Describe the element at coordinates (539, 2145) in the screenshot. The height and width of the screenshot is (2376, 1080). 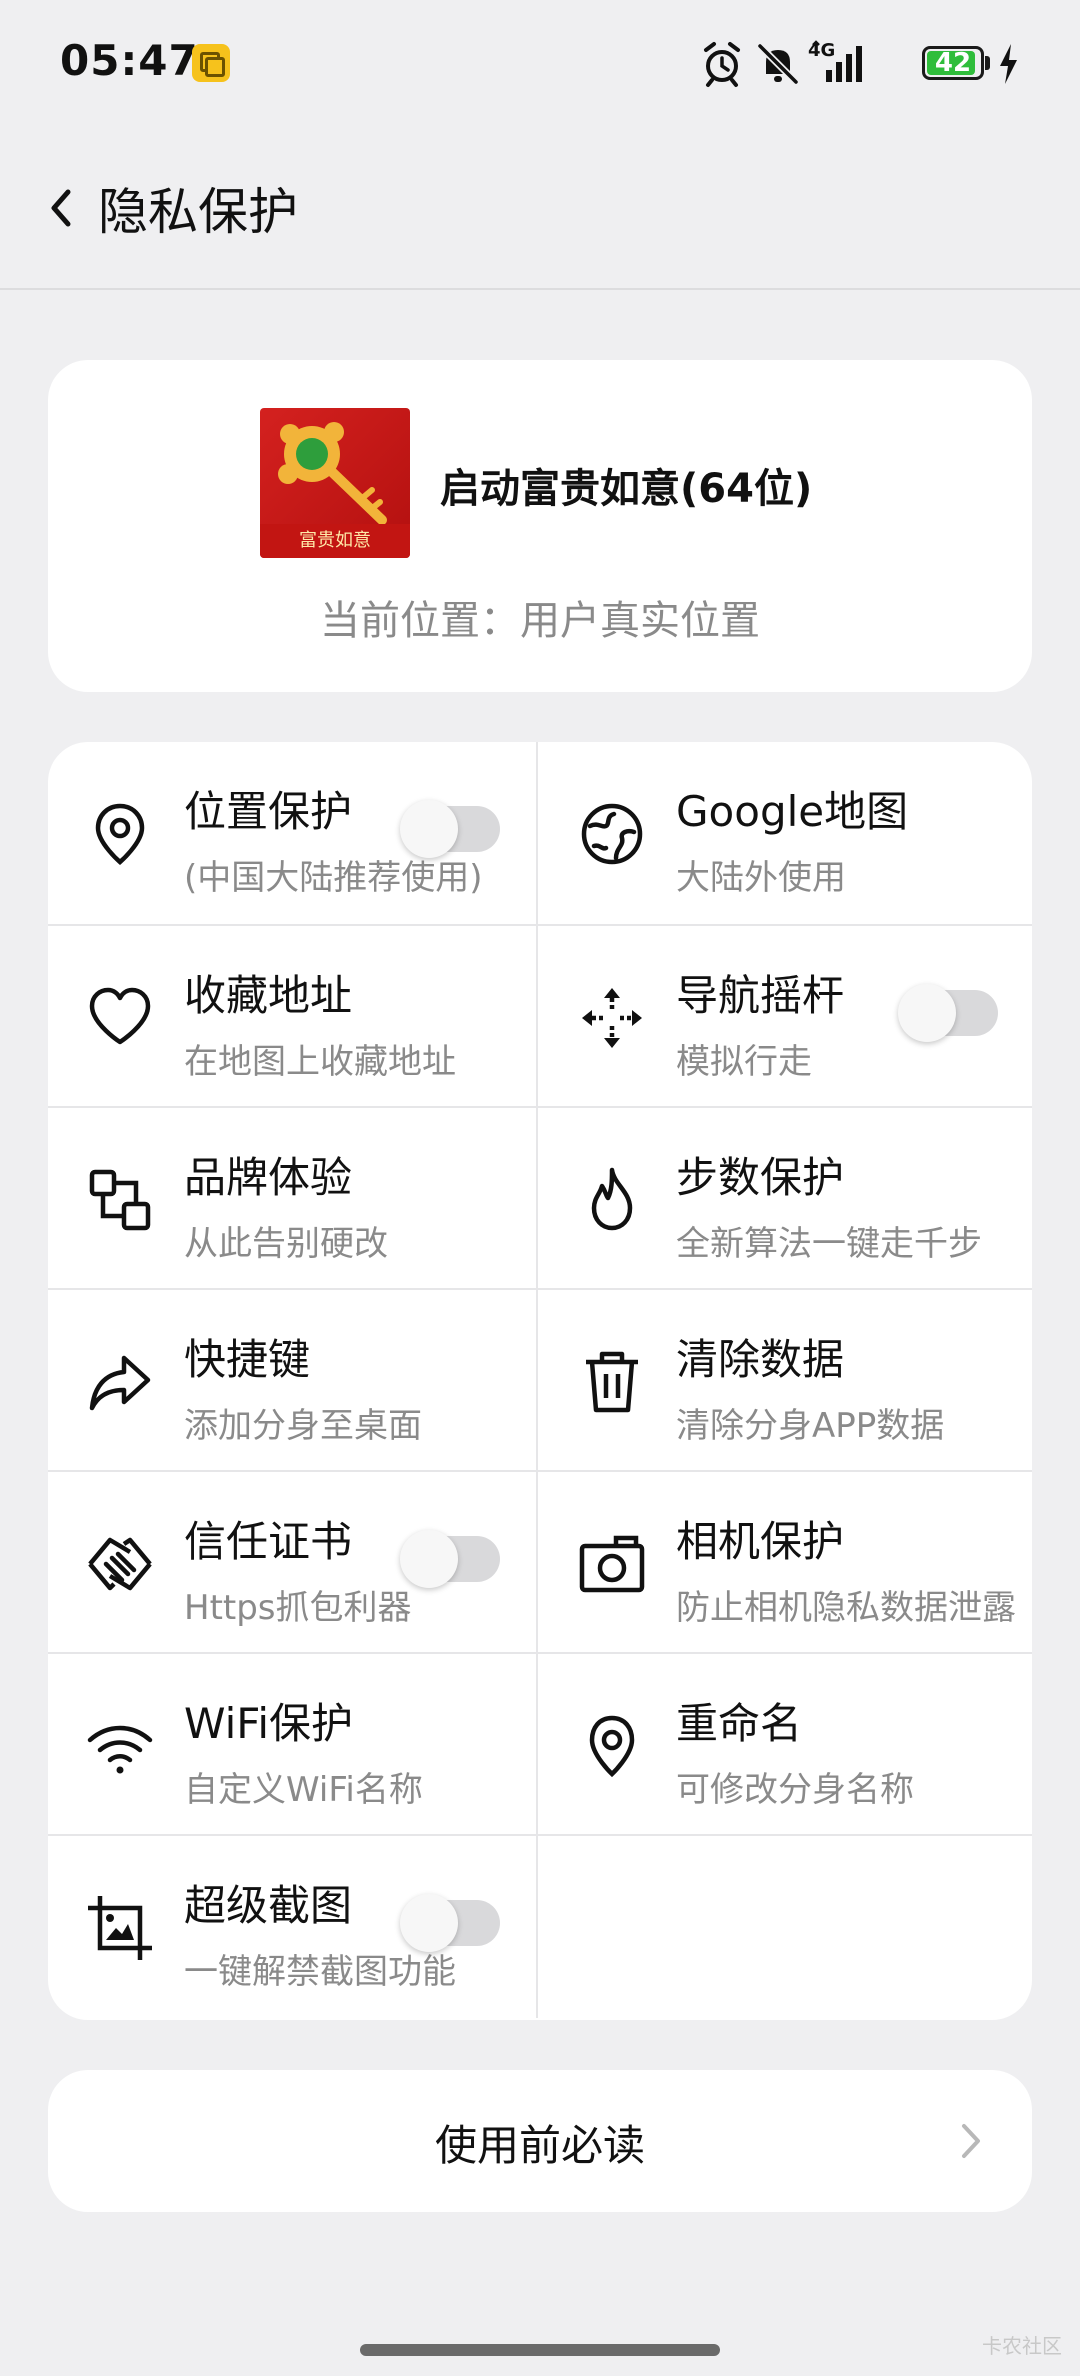
I see `read-before-use-label: 使用前必读` at that location.